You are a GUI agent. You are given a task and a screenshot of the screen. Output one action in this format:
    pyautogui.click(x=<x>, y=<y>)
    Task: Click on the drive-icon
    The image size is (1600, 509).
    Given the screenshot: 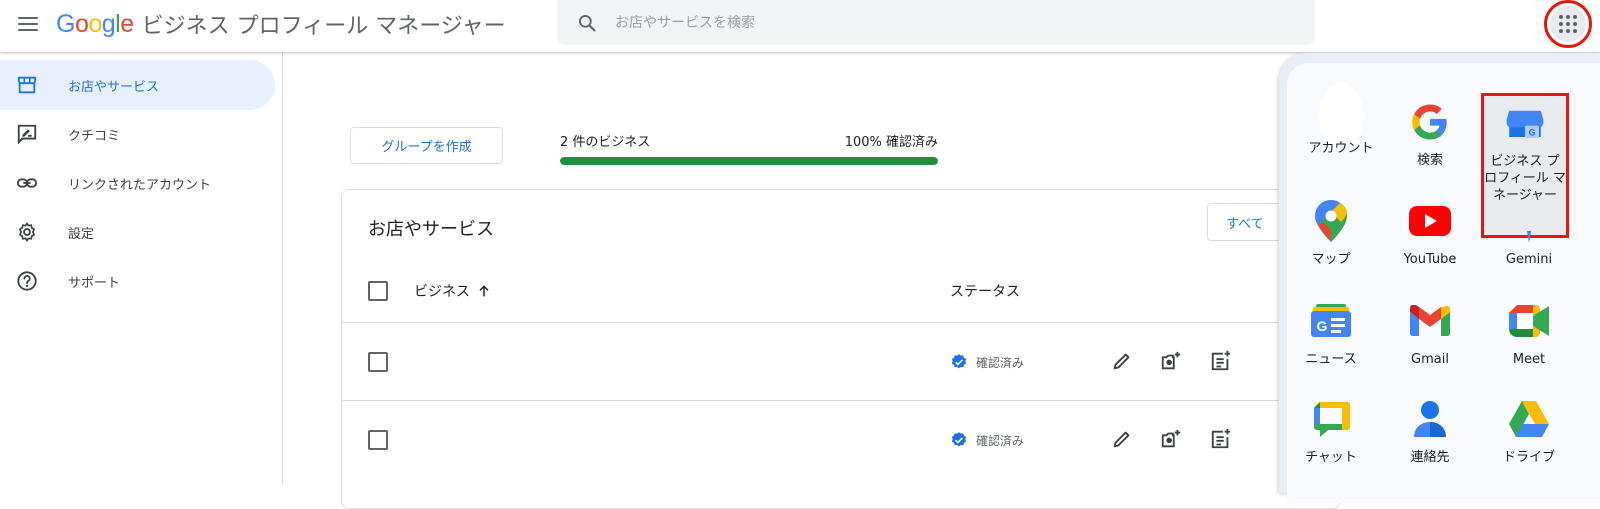 What is the action you would take?
    pyautogui.click(x=1529, y=419)
    